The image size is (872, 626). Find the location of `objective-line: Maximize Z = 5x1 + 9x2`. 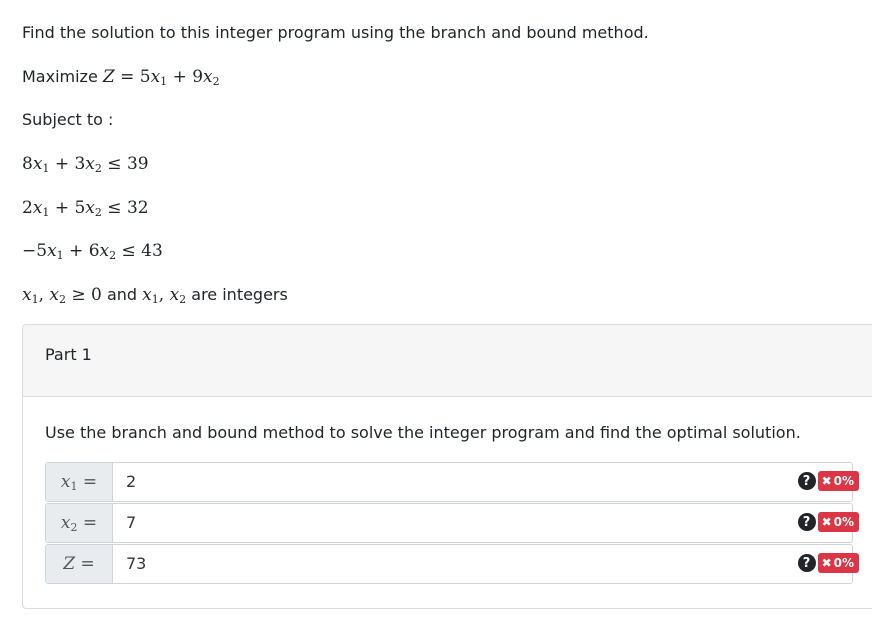

objective-line: Maximize Z = 5x1 + 9x2 is located at coordinates (121, 77).